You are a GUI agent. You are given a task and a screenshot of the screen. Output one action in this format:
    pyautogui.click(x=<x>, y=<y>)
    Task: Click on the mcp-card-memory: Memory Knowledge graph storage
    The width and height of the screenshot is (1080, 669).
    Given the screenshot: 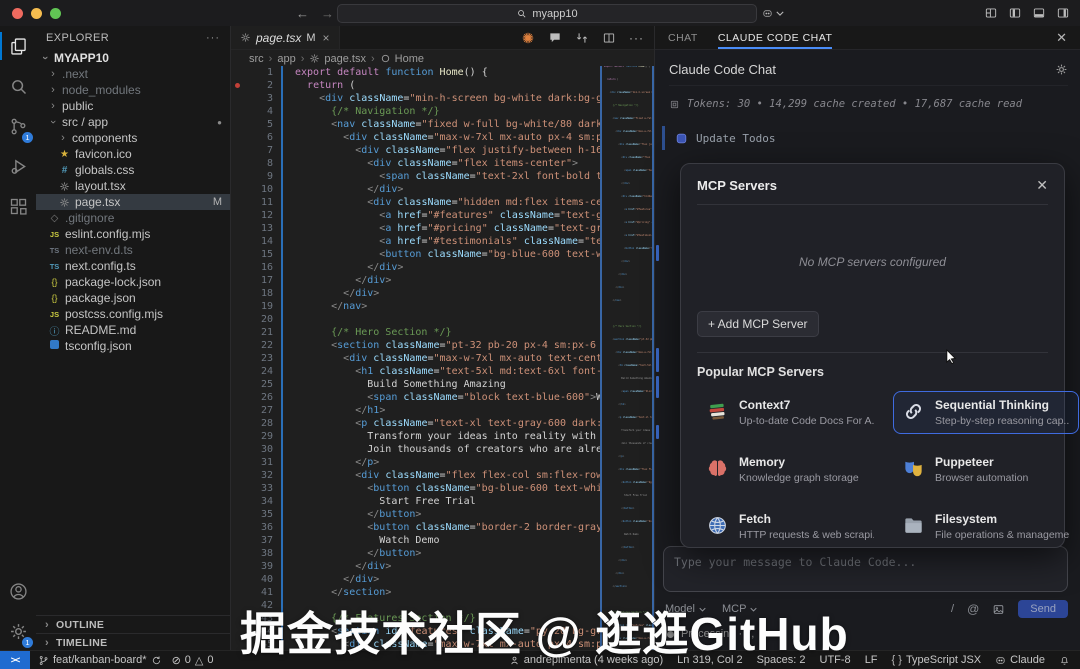 What is the action you would take?
    pyautogui.click(x=790, y=469)
    